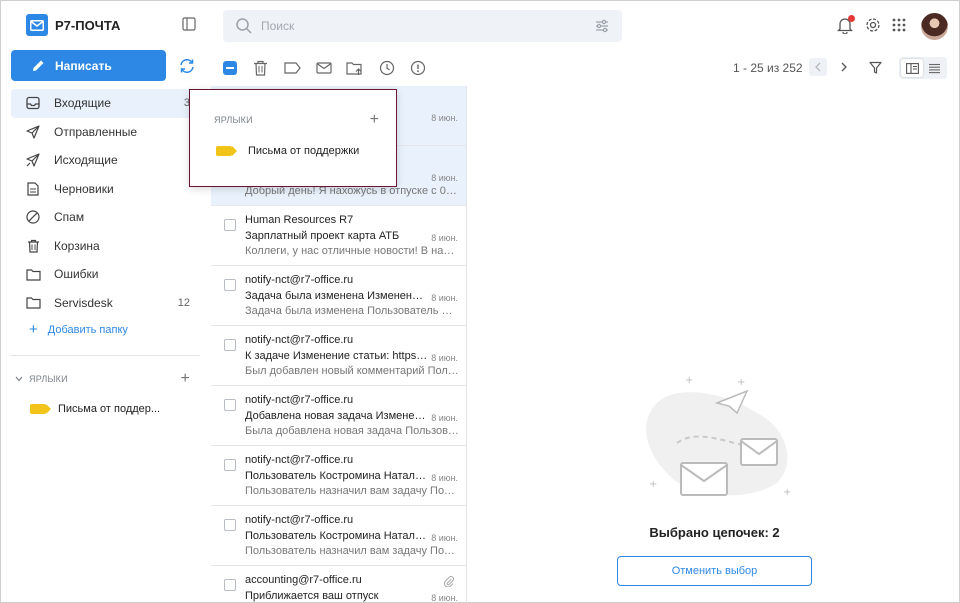 This screenshot has height=603, width=960. What do you see at coordinates (88, 25) in the screenshot?
I see `app-title: Р7-ПОЧТА` at bounding box center [88, 25].